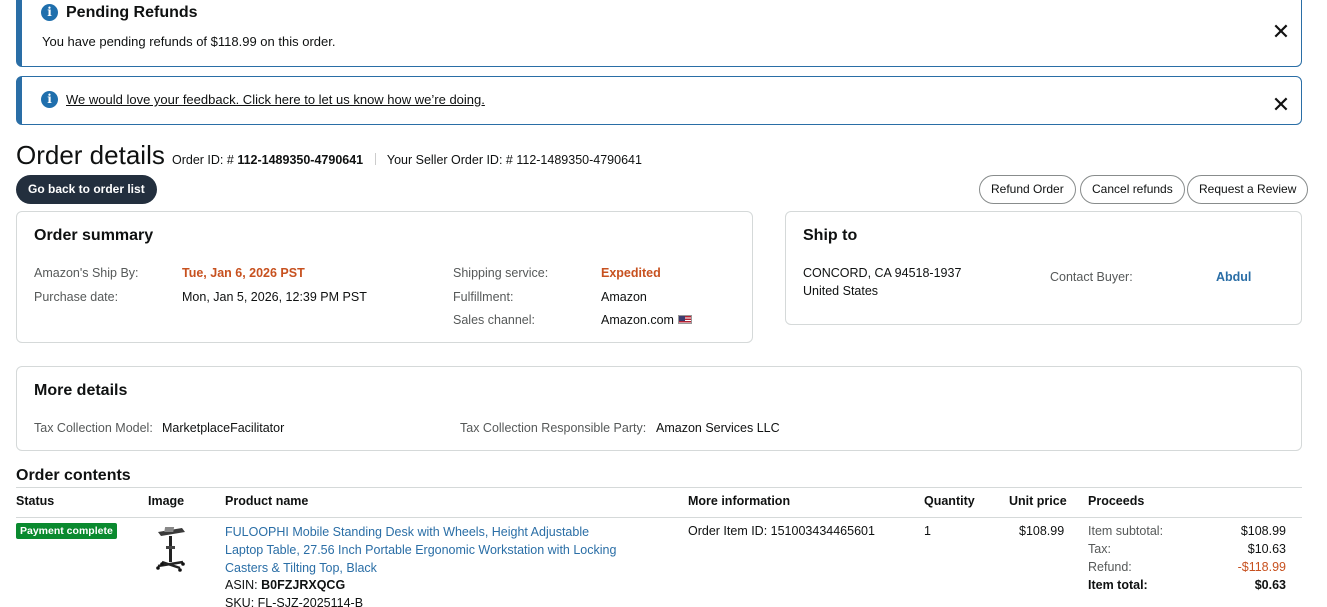  What do you see at coordinates (553, 428) in the screenshot?
I see `tax-party-label: Tax Collection Responsible Party:` at bounding box center [553, 428].